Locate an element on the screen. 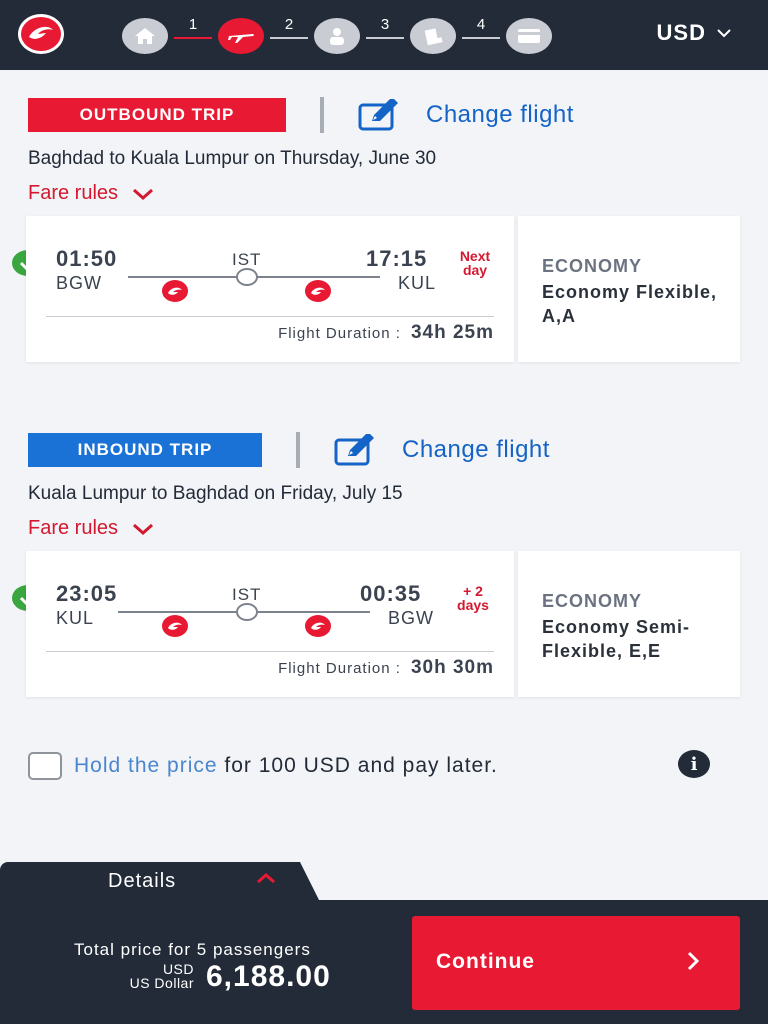  currency-label: USD is located at coordinates (681, 32).